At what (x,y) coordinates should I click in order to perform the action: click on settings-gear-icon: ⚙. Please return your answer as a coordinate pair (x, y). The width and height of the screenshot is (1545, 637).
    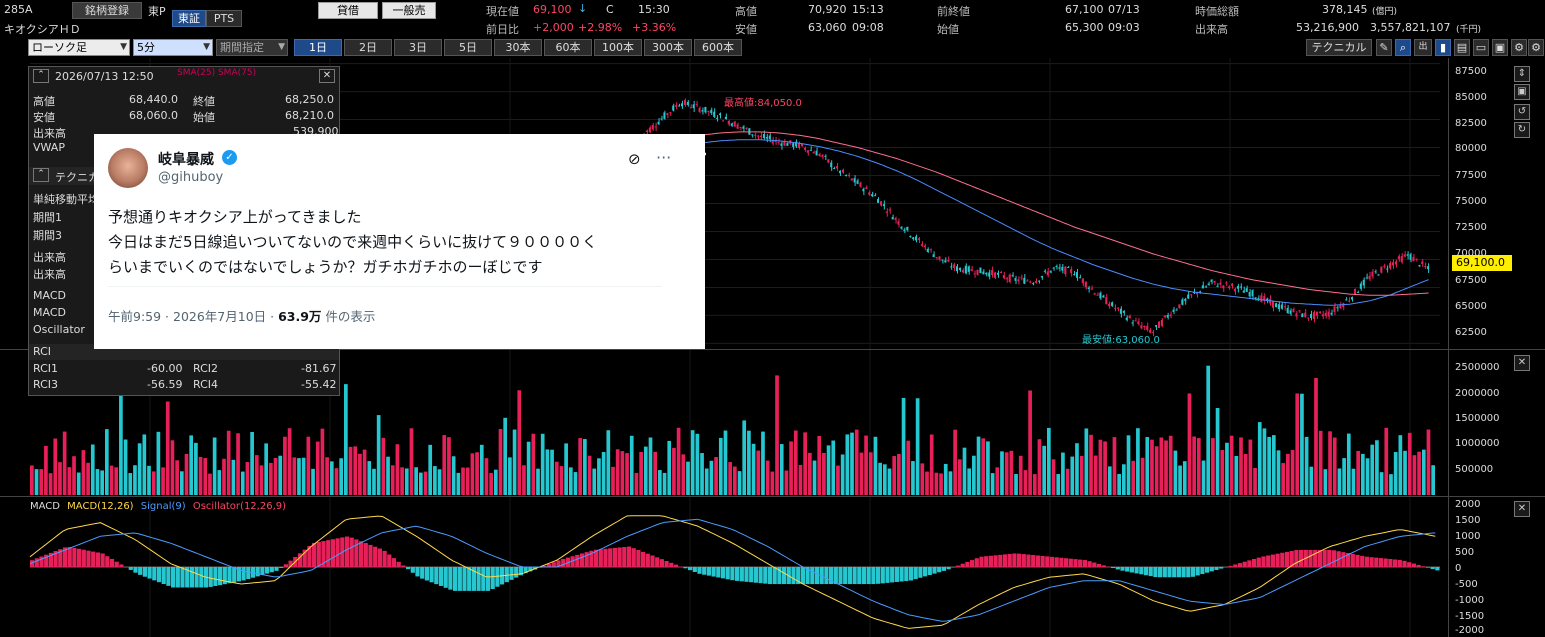
    Looking at the image, I should click on (1519, 47).